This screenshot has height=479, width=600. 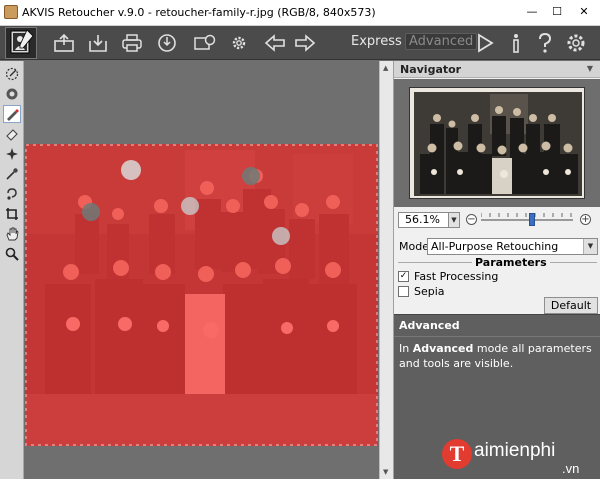 I want to click on selection-brush-icon, so click(x=12, y=74).